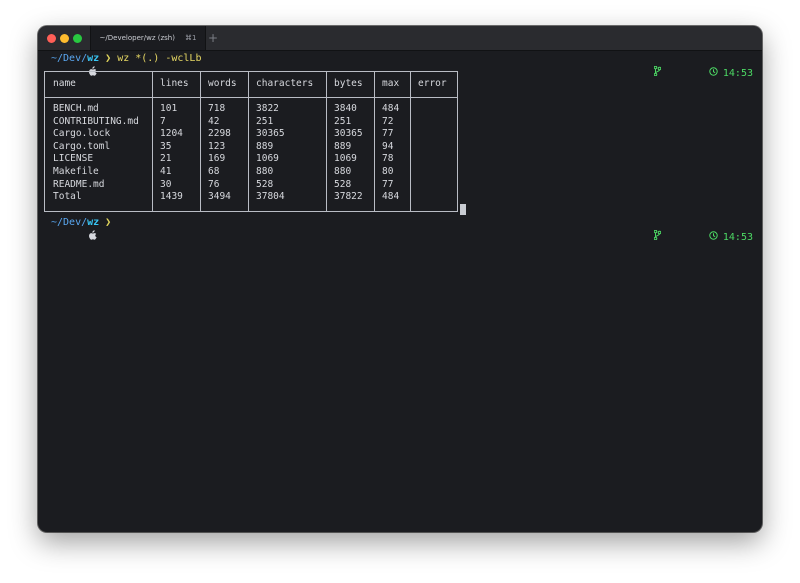 This screenshot has width=800, height=583. I want to click on cell-name: Cargo.lock, so click(82, 134).